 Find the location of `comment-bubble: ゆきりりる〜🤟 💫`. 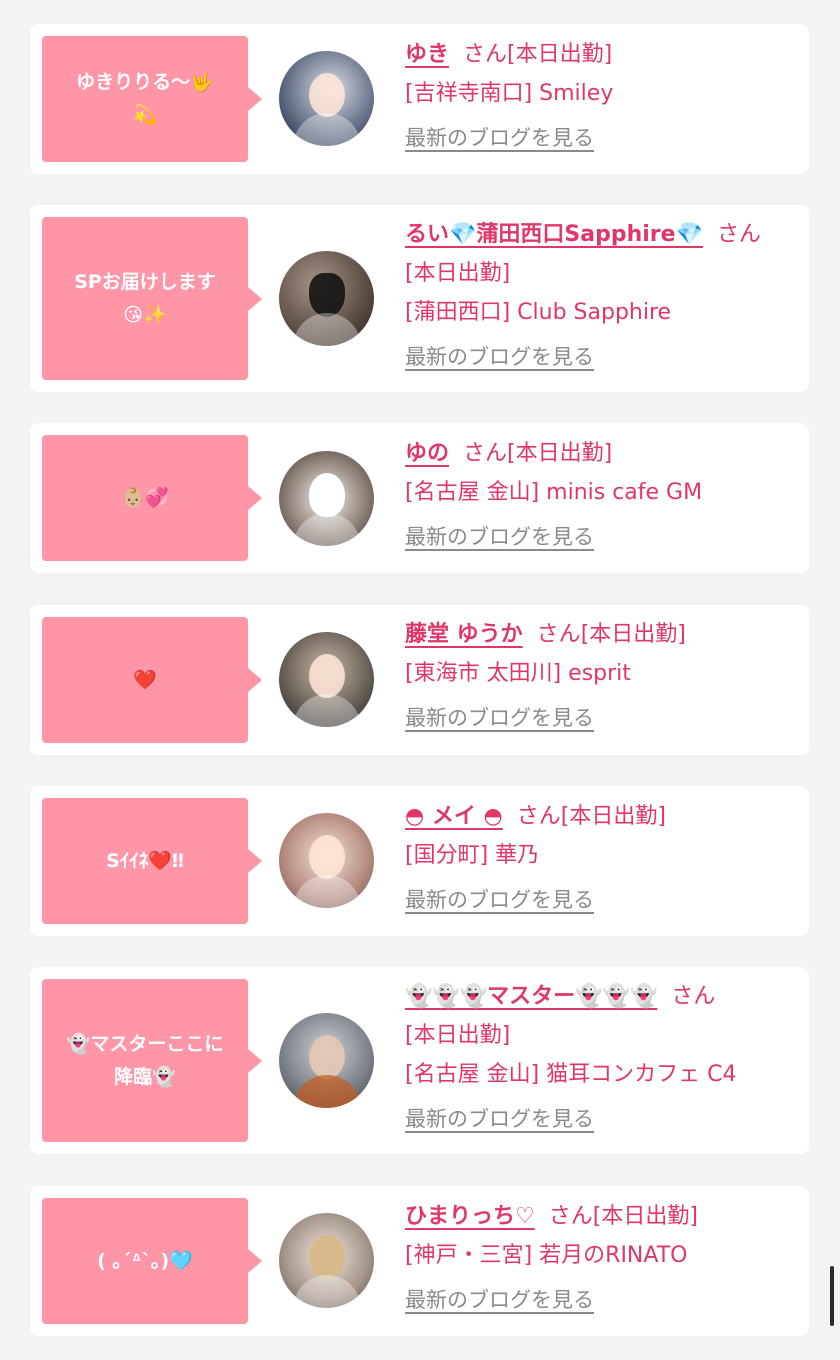

comment-bubble: ゆきりりる〜🤟 💫 is located at coordinates (152, 99).